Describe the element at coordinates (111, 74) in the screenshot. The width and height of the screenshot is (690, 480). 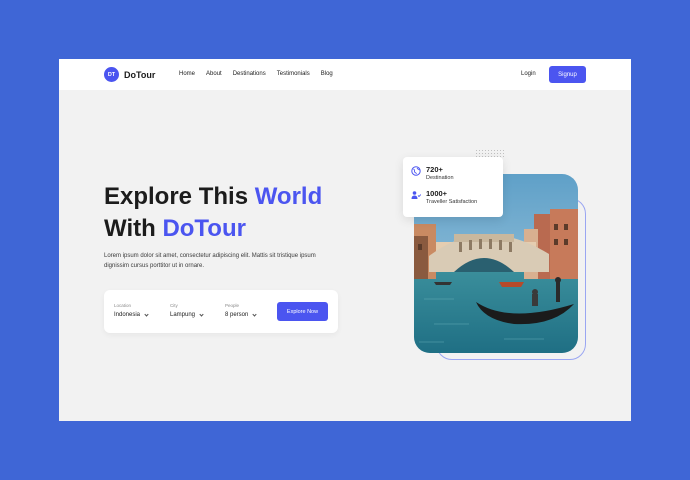
I see `logo-badge: DT` at that location.